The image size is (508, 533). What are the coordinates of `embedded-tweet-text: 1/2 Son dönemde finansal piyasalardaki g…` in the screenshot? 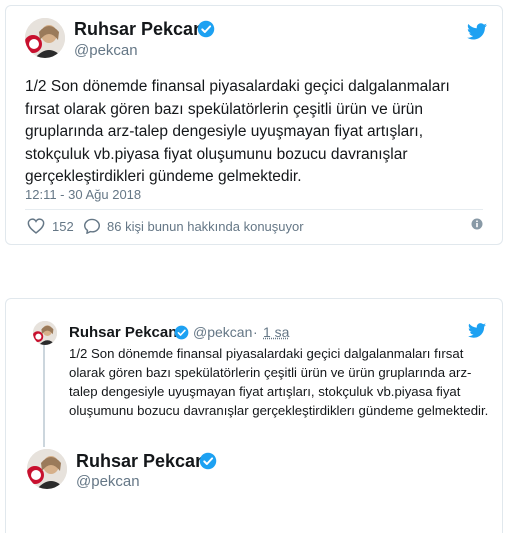 It's located at (279, 382).